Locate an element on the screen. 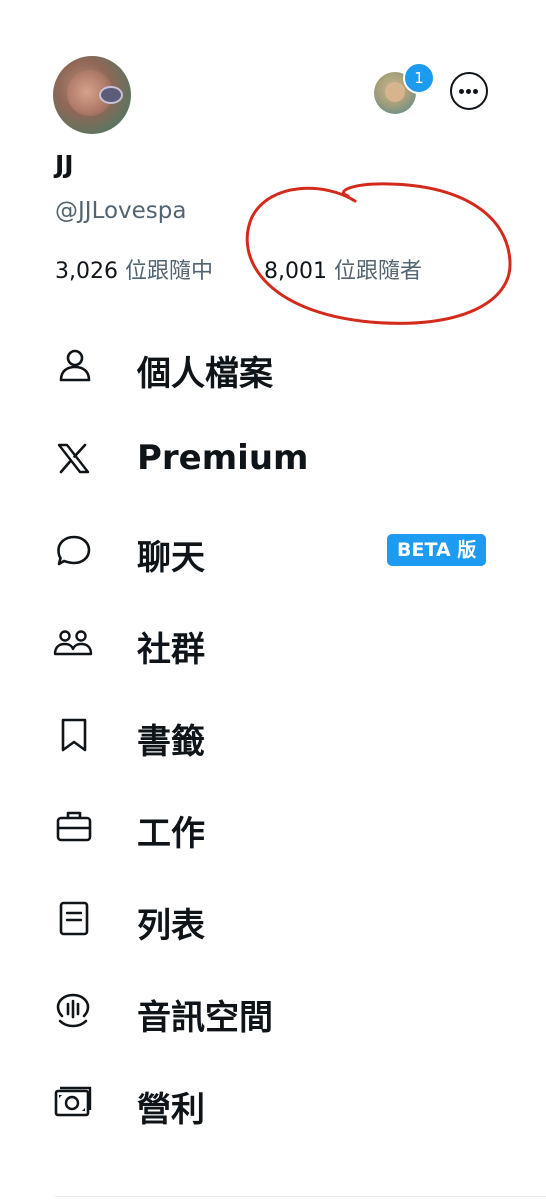 The height and width of the screenshot is (1200, 546). following-count: 3,026 is located at coordinates (86, 271).